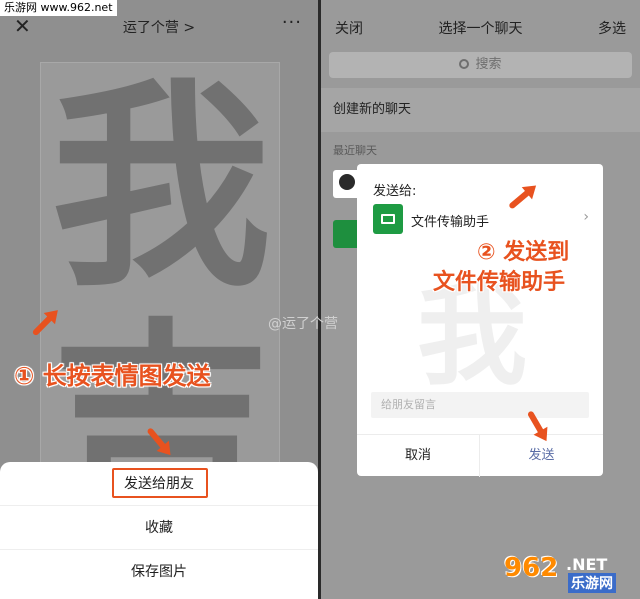 This screenshot has width=640, height=599. What do you see at coordinates (388, 219) in the screenshot?
I see `folder-icon` at bounding box center [388, 219].